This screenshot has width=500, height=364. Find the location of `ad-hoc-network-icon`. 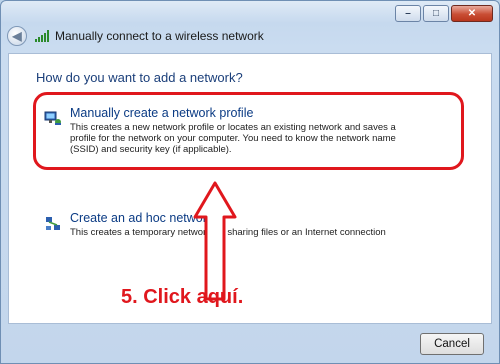

ad-hoc-network-icon is located at coordinates (53, 224).